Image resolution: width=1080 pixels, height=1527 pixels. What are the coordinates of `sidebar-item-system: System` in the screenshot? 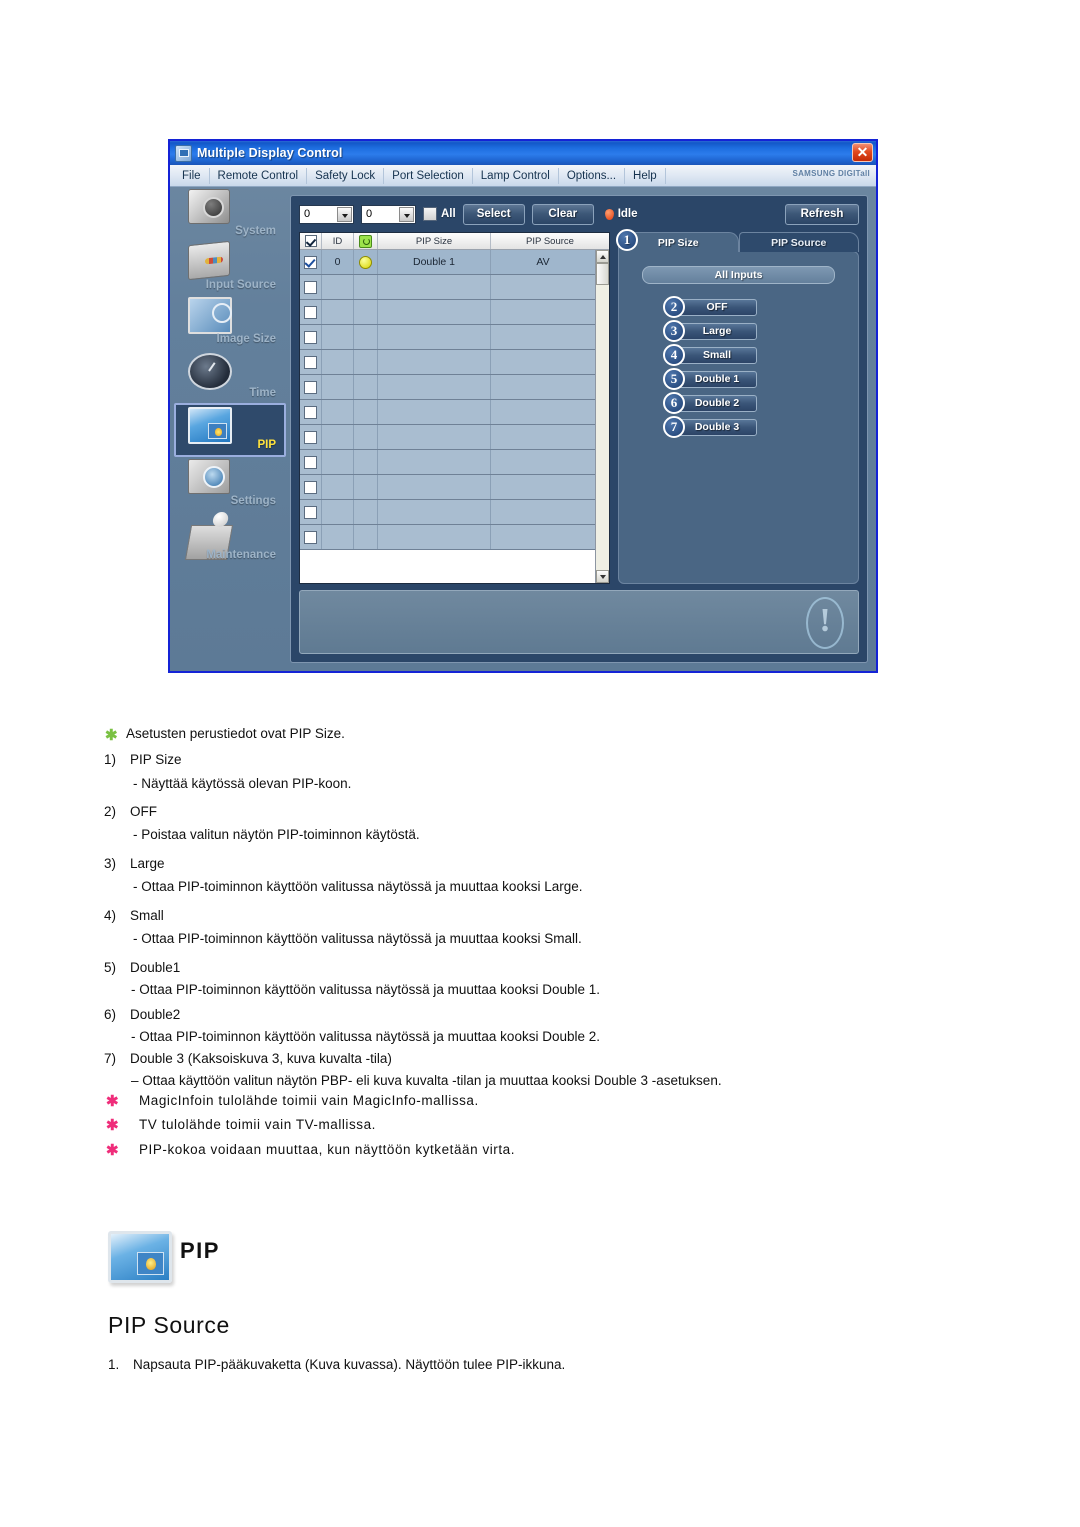 It's located at (230, 214).